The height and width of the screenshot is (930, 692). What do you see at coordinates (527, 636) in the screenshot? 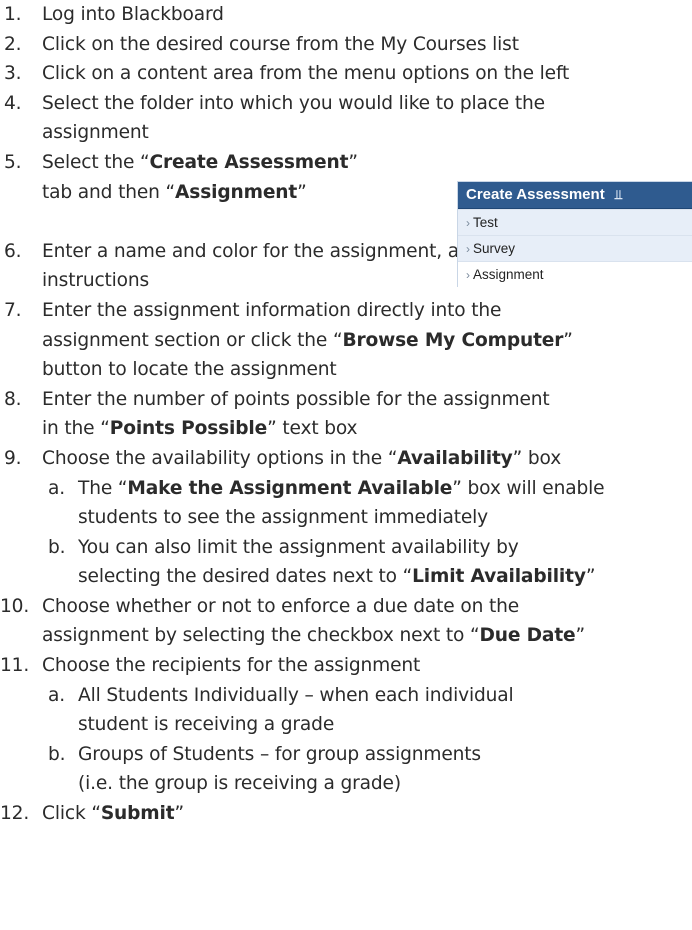
I see `step-bold: Due Date` at bounding box center [527, 636].